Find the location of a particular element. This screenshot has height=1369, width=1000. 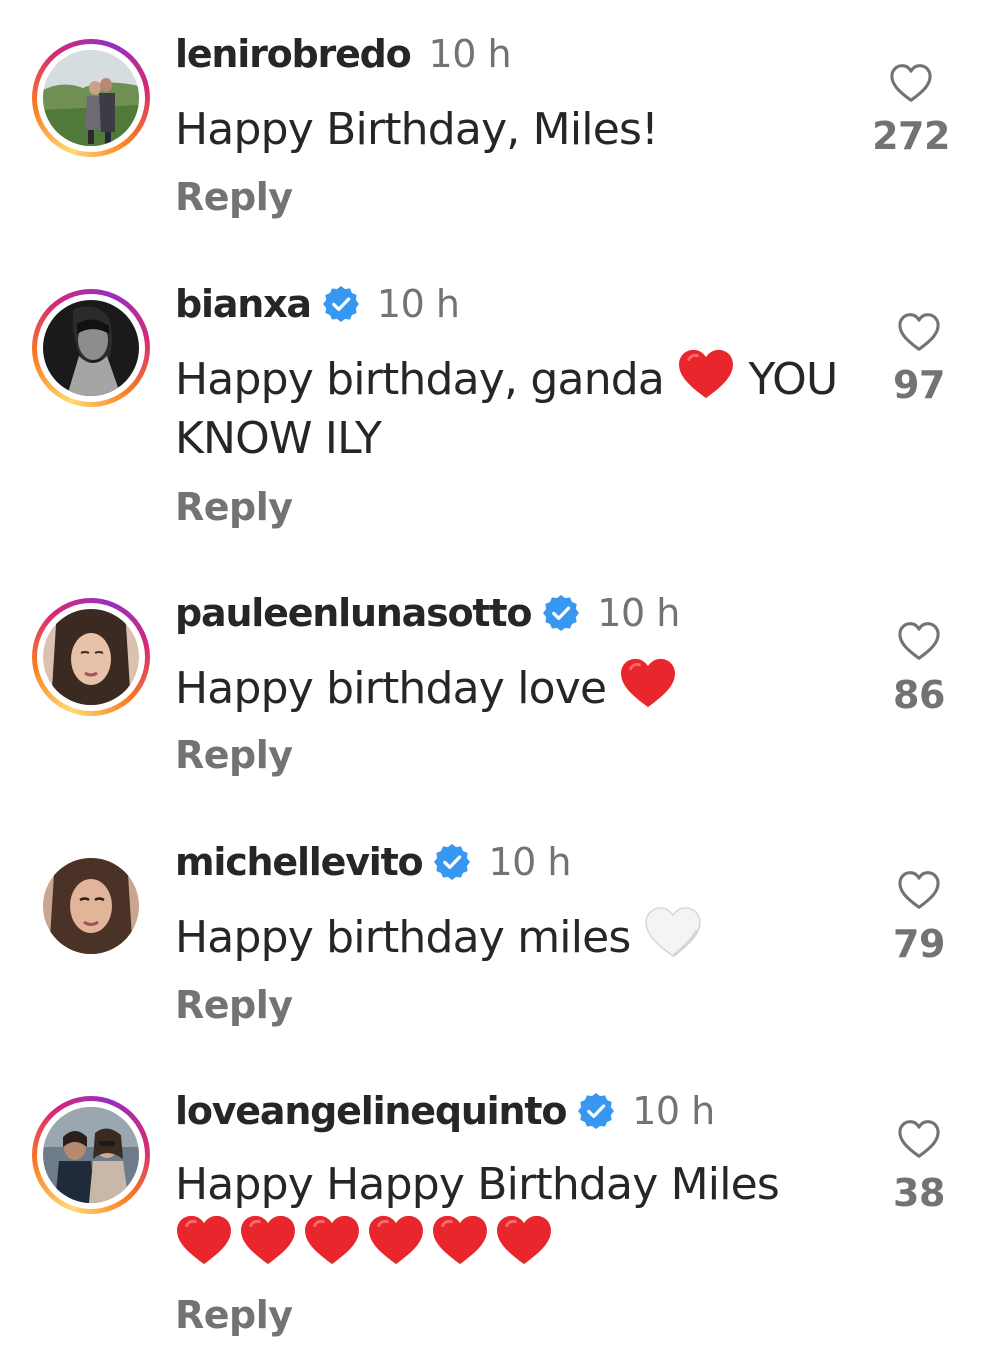

like-count: 97 is located at coordinates (919, 385).